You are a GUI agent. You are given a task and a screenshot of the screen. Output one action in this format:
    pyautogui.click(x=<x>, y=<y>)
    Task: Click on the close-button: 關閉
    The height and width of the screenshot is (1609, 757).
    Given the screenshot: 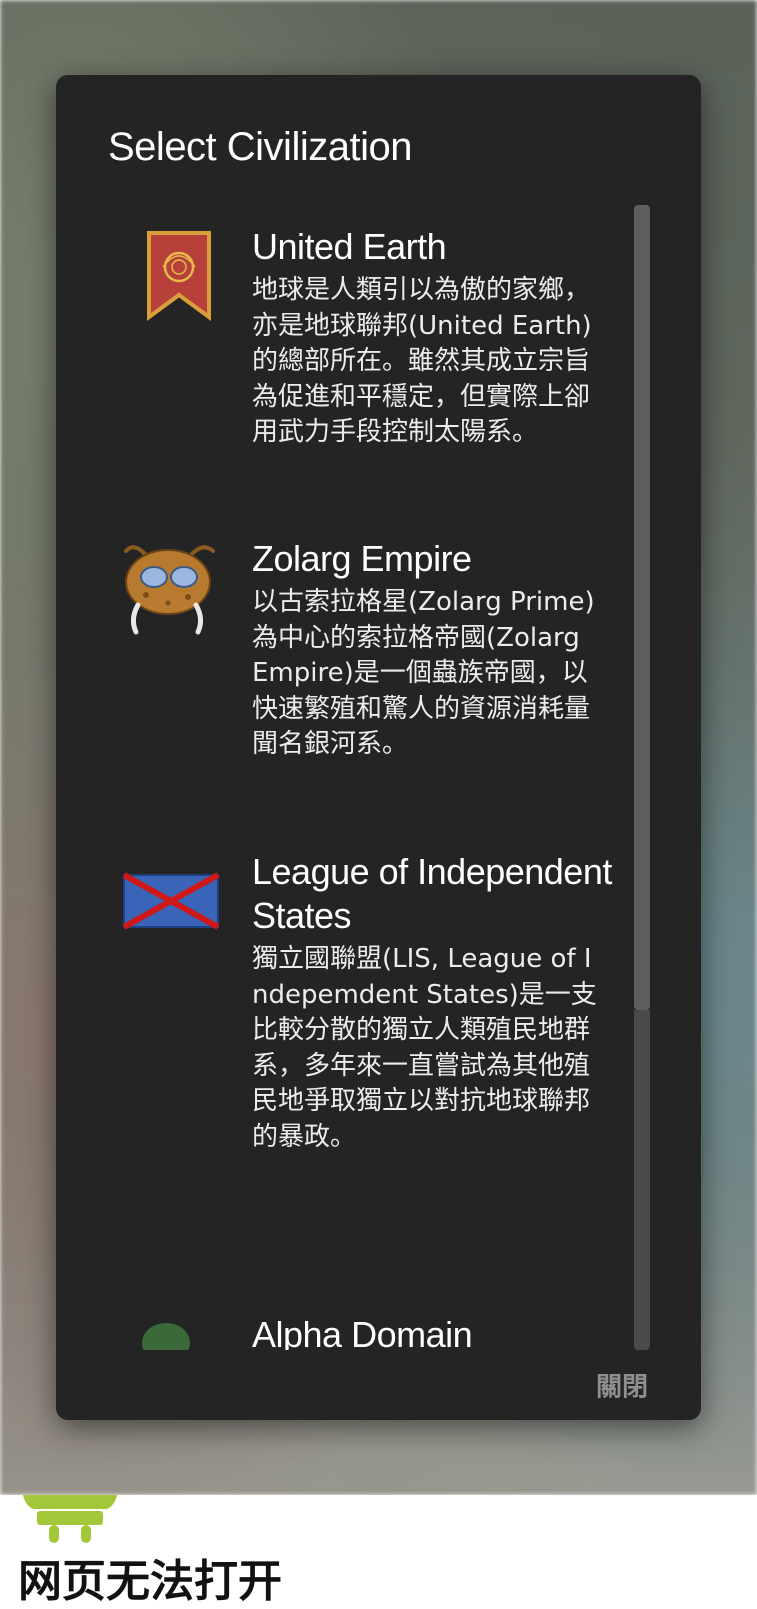 What is the action you would take?
    pyautogui.click(x=622, y=1385)
    